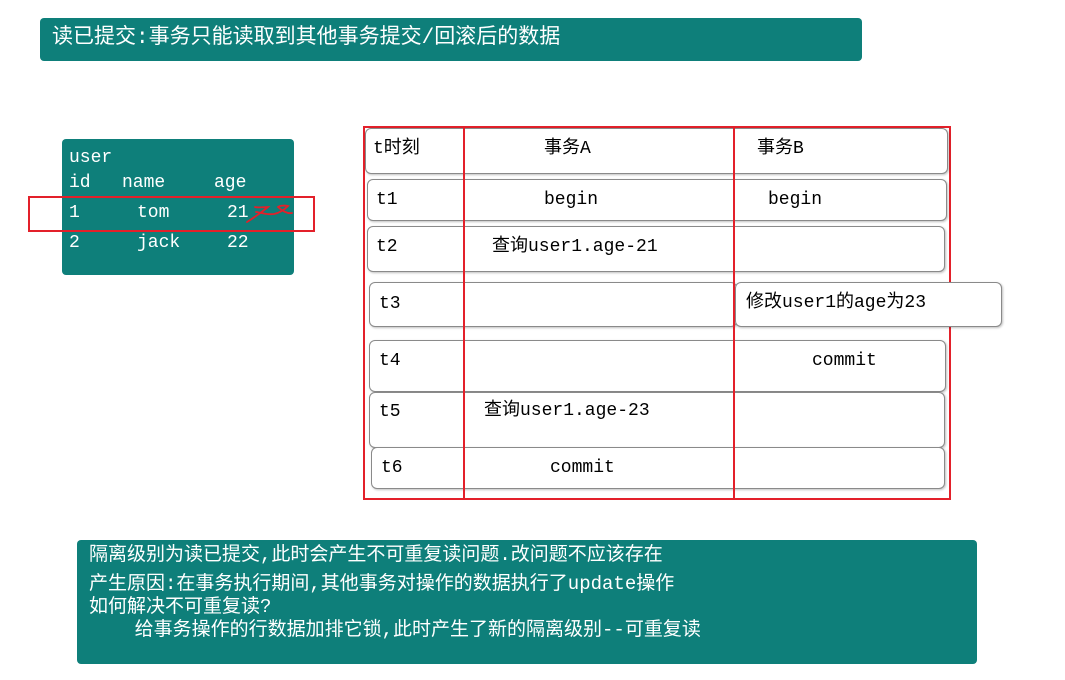 Image resolution: width=1065 pixels, height=680 pixels. I want to click on timeline-row-t1, so click(657, 200).